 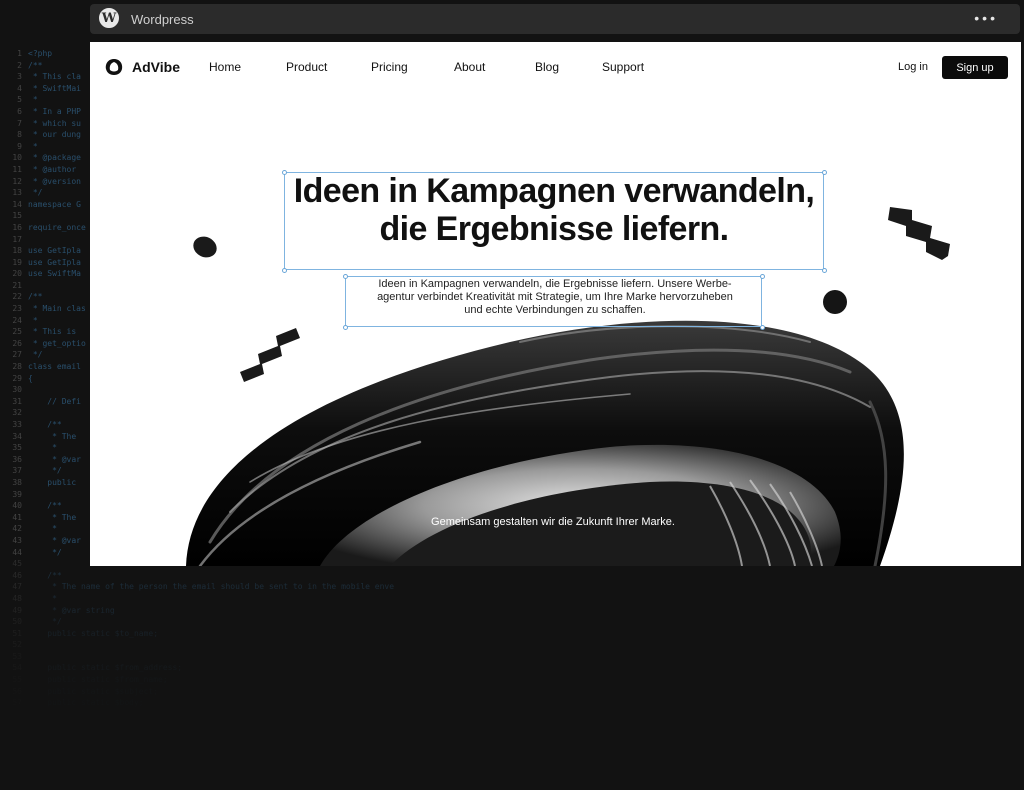 What do you see at coordinates (17, 309) in the screenshot?
I see `code-line-number: 23` at bounding box center [17, 309].